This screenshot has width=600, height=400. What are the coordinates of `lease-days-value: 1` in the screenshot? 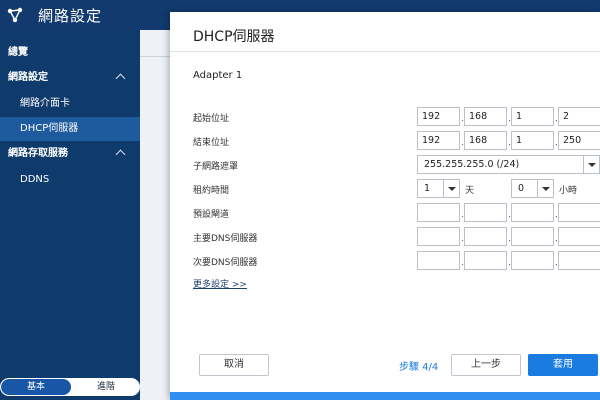 It's located at (427, 188).